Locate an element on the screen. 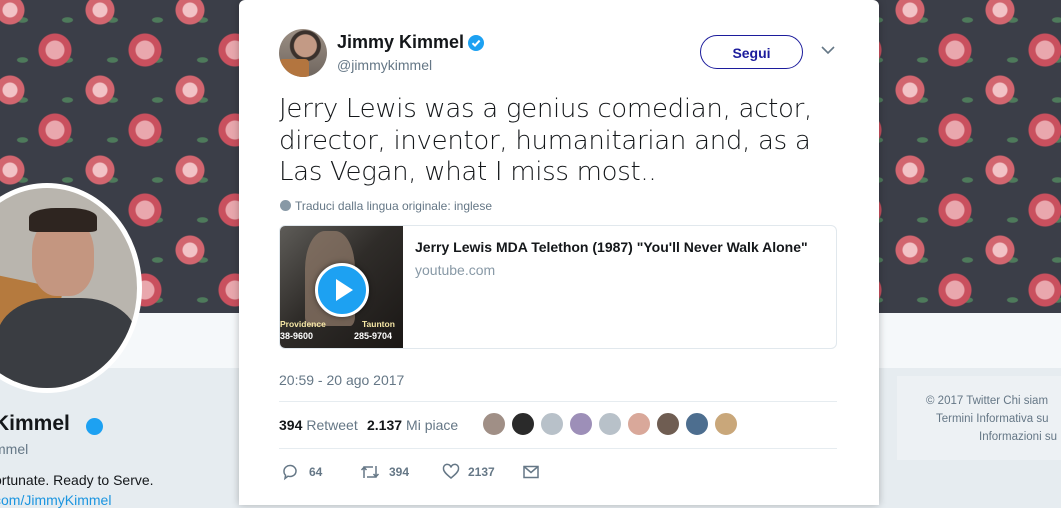  video-thumbnail: Providence 38-9600 Taunton 285-9704 is located at coordinates (341, 287).